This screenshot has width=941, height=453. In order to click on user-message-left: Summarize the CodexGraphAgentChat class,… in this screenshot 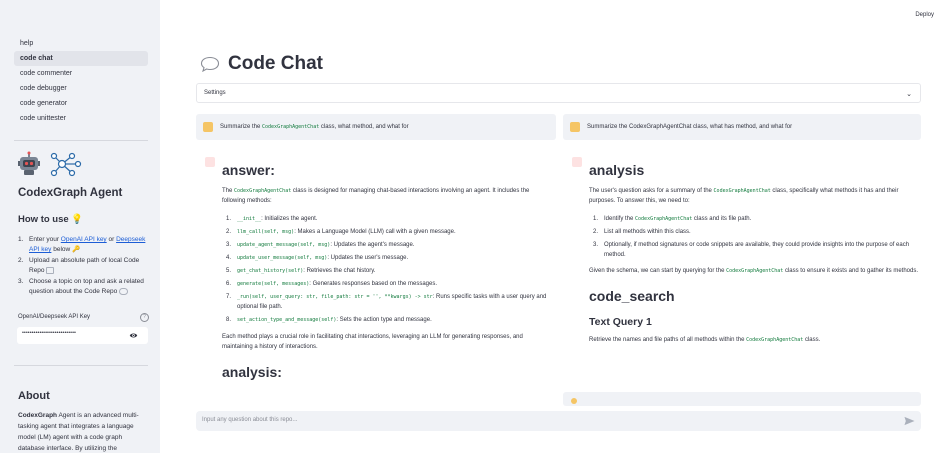, I will do `click(376, 127)`.